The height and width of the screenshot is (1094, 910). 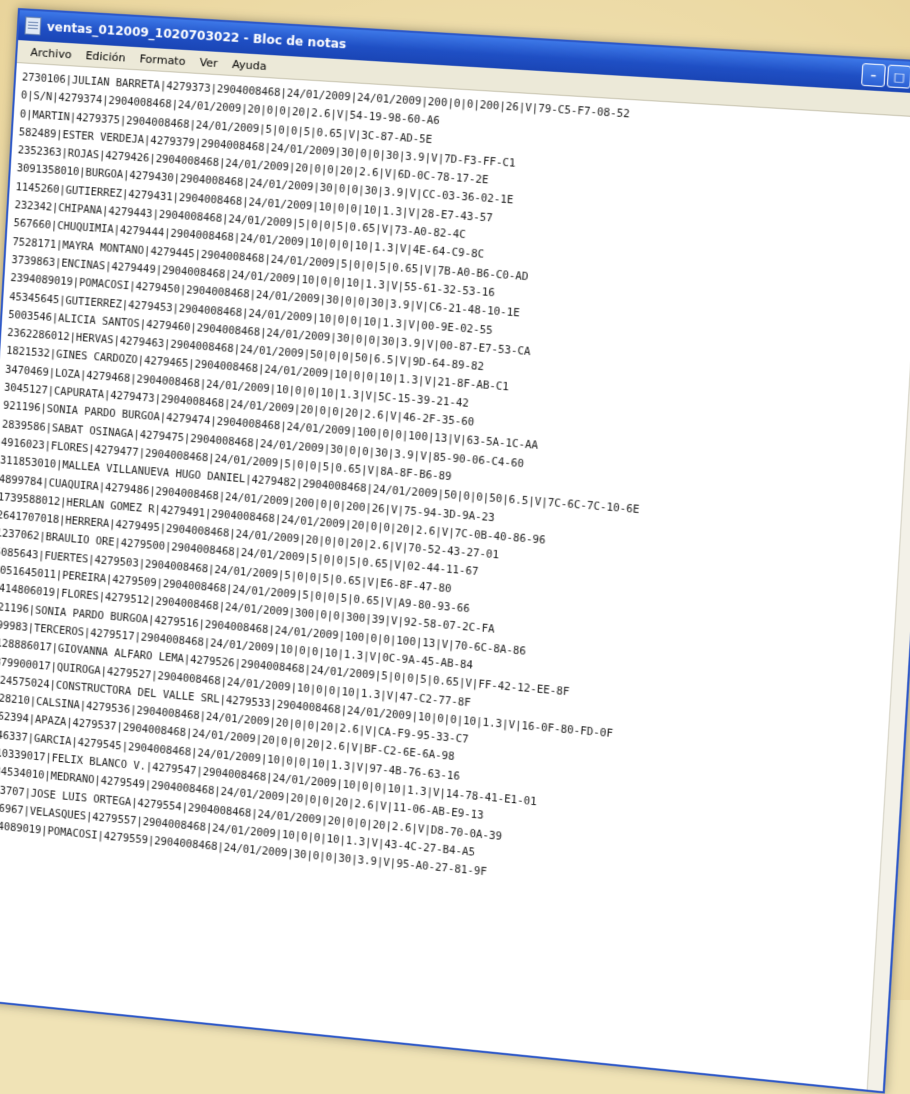 I want to click on menu-edicion: Edición, so click(x=105, y=56).